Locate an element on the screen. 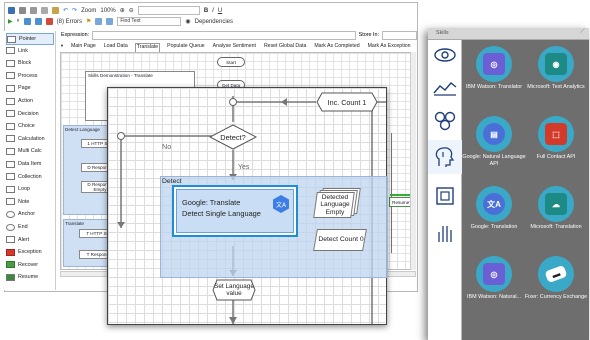 This screenshot has height=340, width=590. pin-icon: ⟋ is located at coordinates (582, 32).